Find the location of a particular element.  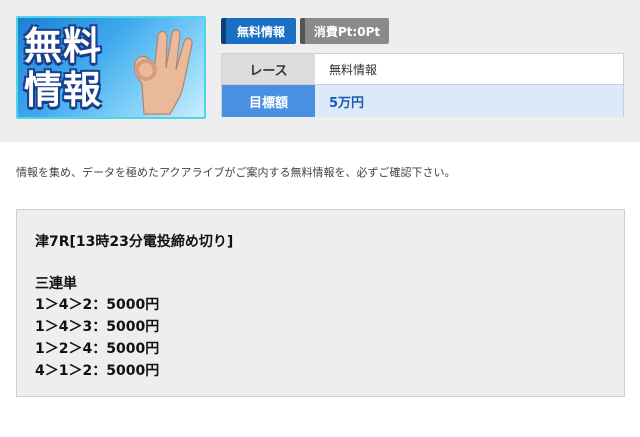

race-row: レース 無料情報 is located at coordinates (422, 69).